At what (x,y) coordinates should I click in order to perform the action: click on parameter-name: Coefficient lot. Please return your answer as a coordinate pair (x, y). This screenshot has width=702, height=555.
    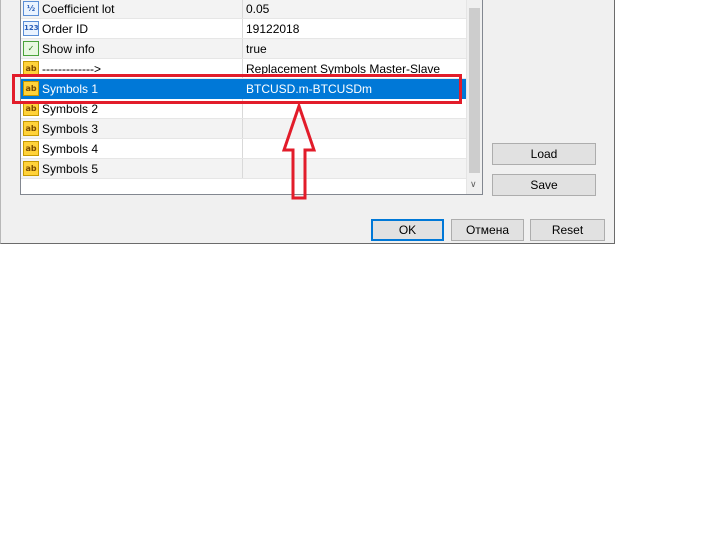
    Looking at the image, I should click on (78, 9).